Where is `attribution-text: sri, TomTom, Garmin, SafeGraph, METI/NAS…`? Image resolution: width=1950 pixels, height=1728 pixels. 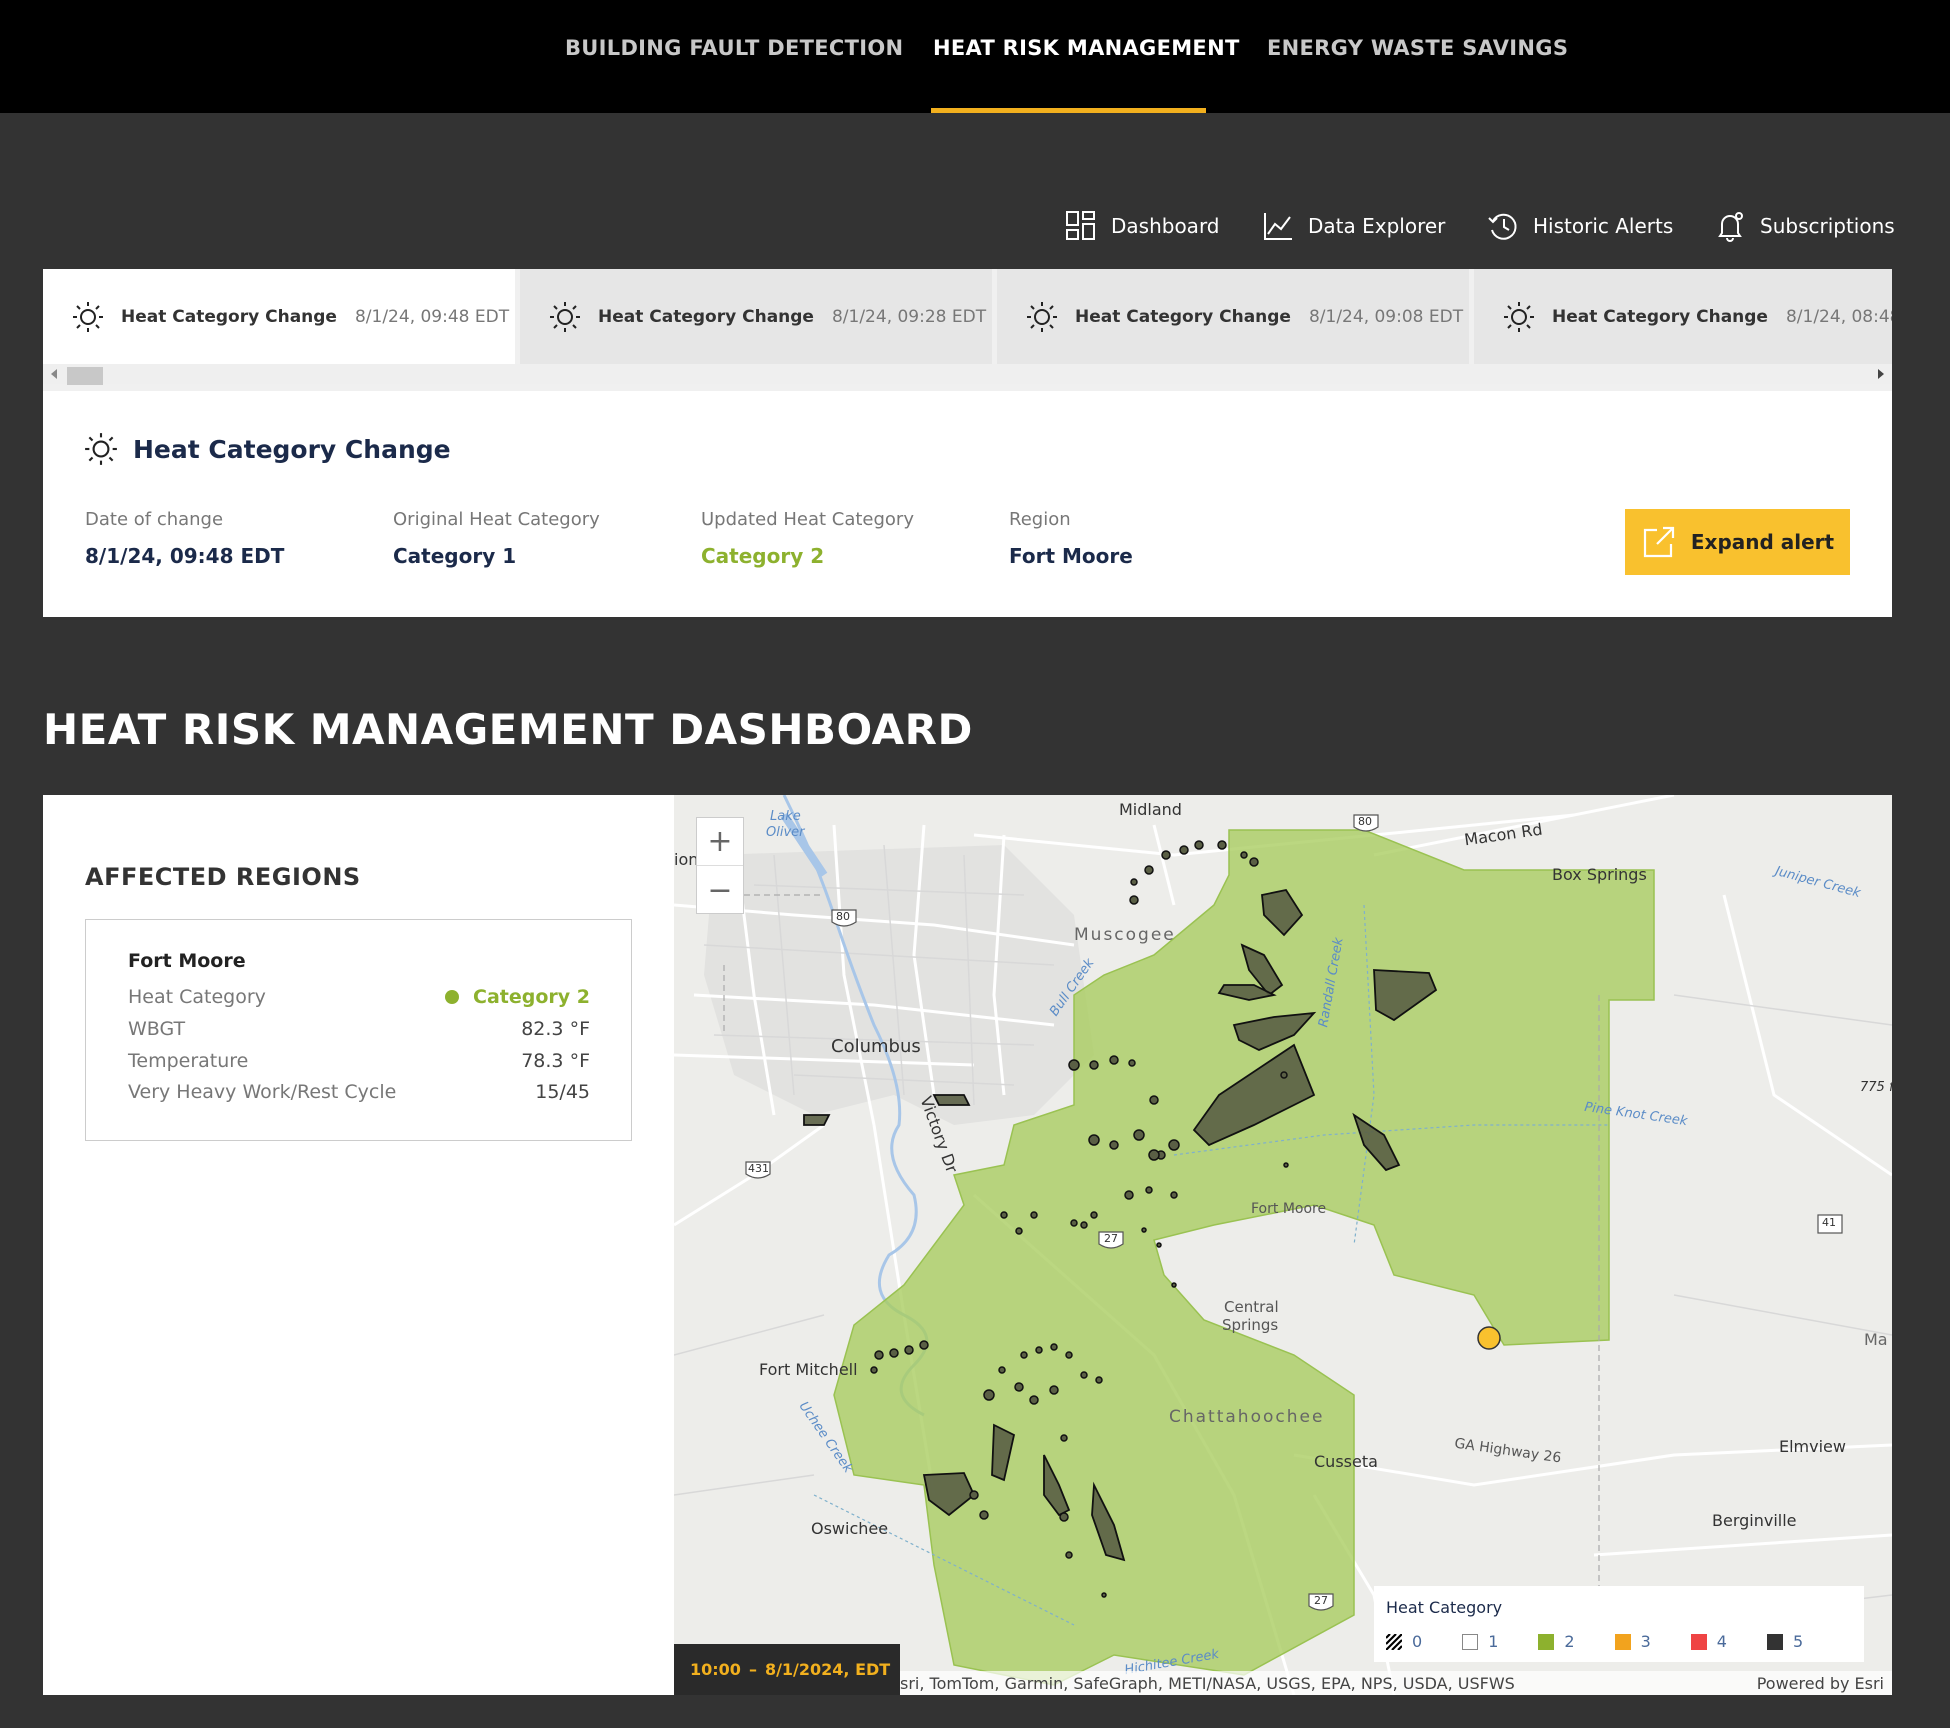 attribution-text: sri, TomTom, Garmin, SafeGraph, METI/NAS… is located at coordinates (1207, 1683).